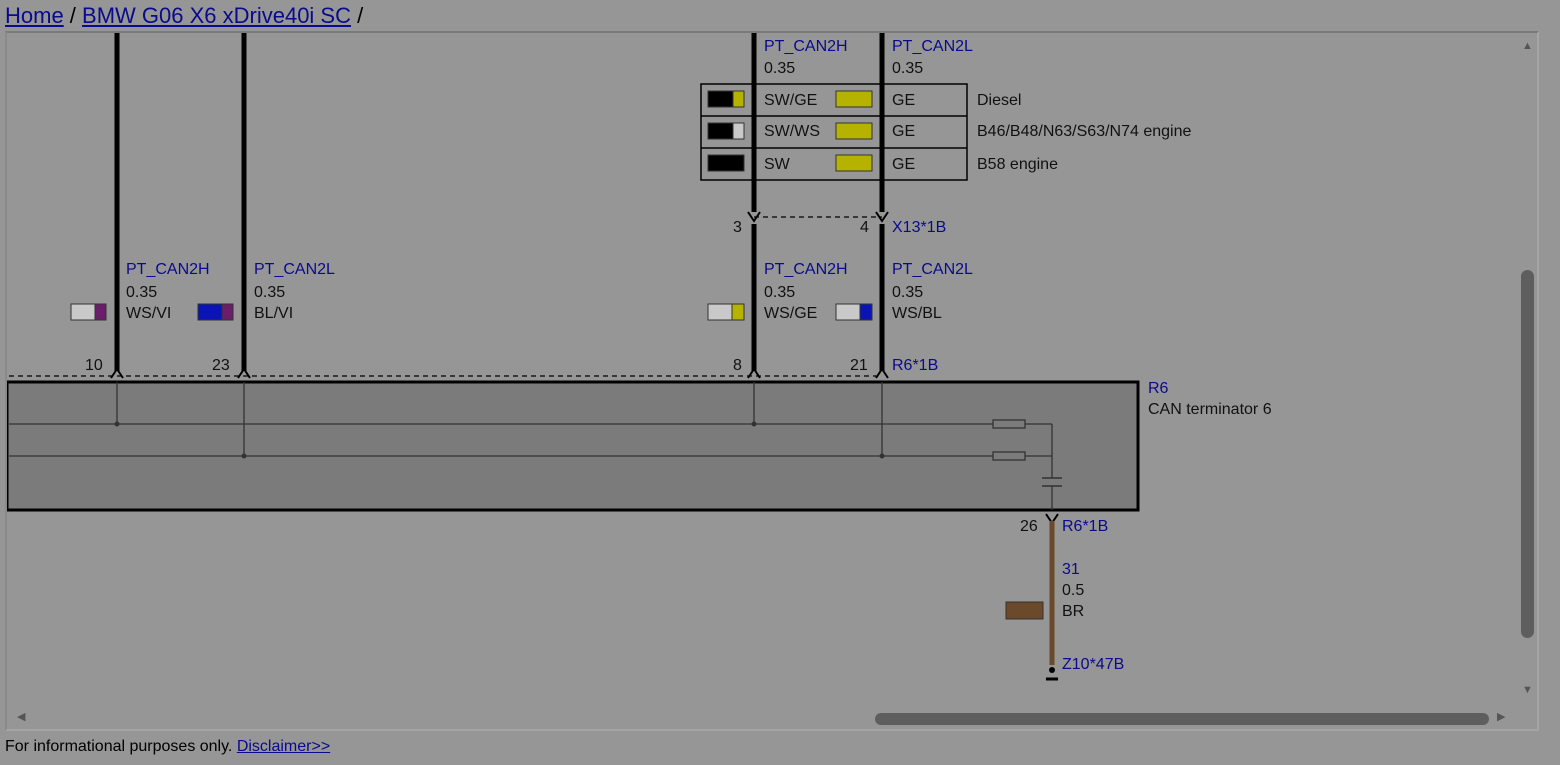  Describe the element at coordinates (573, 446) in the screenshot. I see `component-r6-box` at that location.